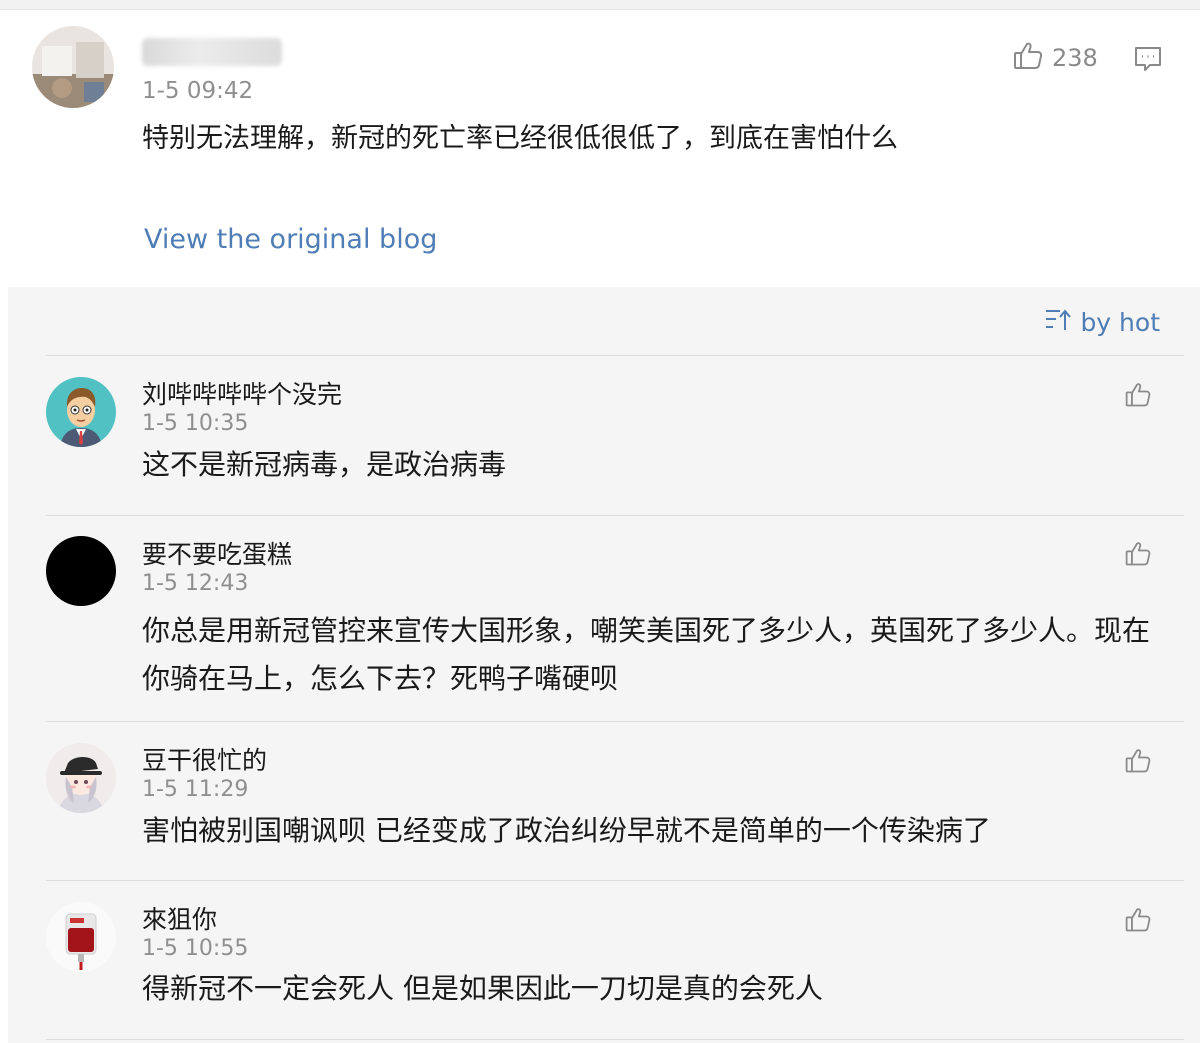  What do you see at coordinates (324, 464) in the screenshot?
I see `comment-text: 这不是新冠病毒，是政治病毒` at bounding box center [324, 464].